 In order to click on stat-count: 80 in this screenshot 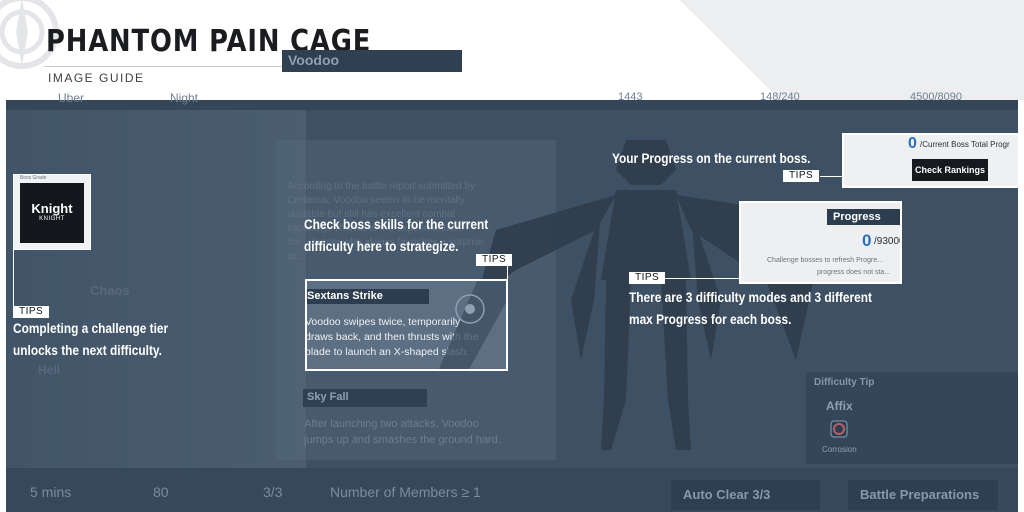, I will do `click(161, 492)`.